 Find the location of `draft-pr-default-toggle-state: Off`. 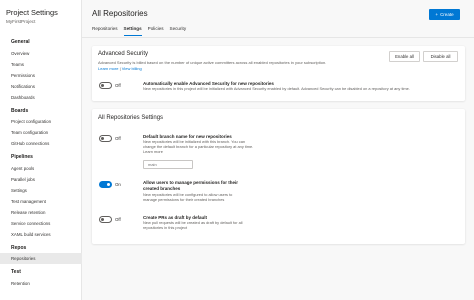

draft-pr-default-toggle-state: Off is located at coordinates (118, 219).